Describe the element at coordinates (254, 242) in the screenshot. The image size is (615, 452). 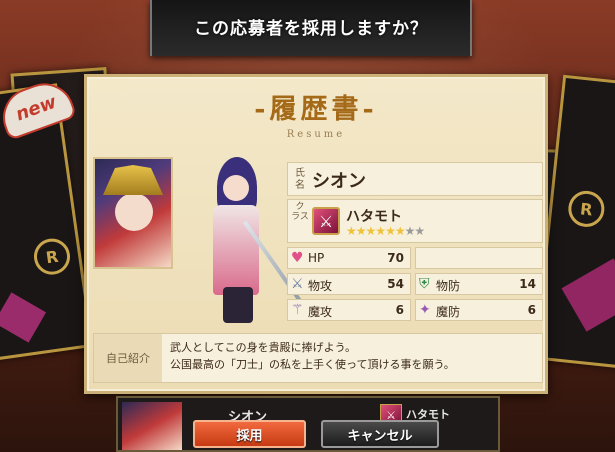
I see `character-sprite` at that location.